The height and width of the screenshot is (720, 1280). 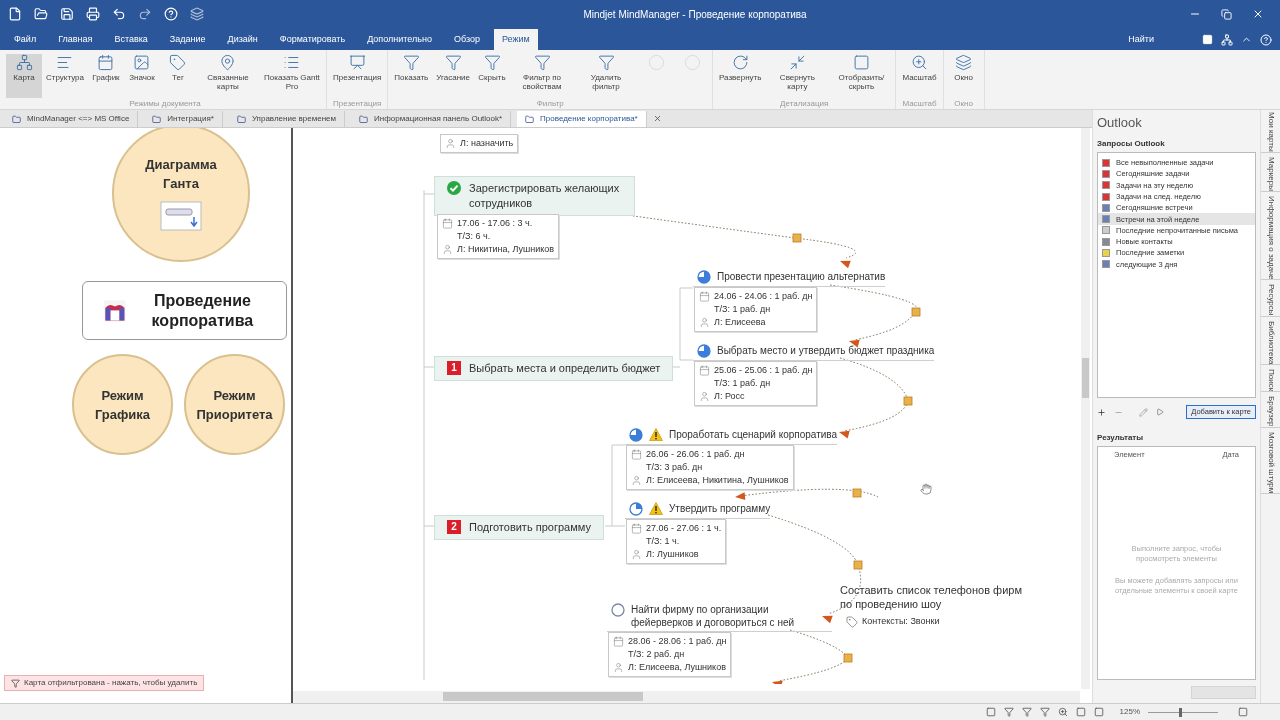 What do you see at coordinates (1101, 412) in the screenshot?
I see `add-icon` at bounding box center [1101, 412].